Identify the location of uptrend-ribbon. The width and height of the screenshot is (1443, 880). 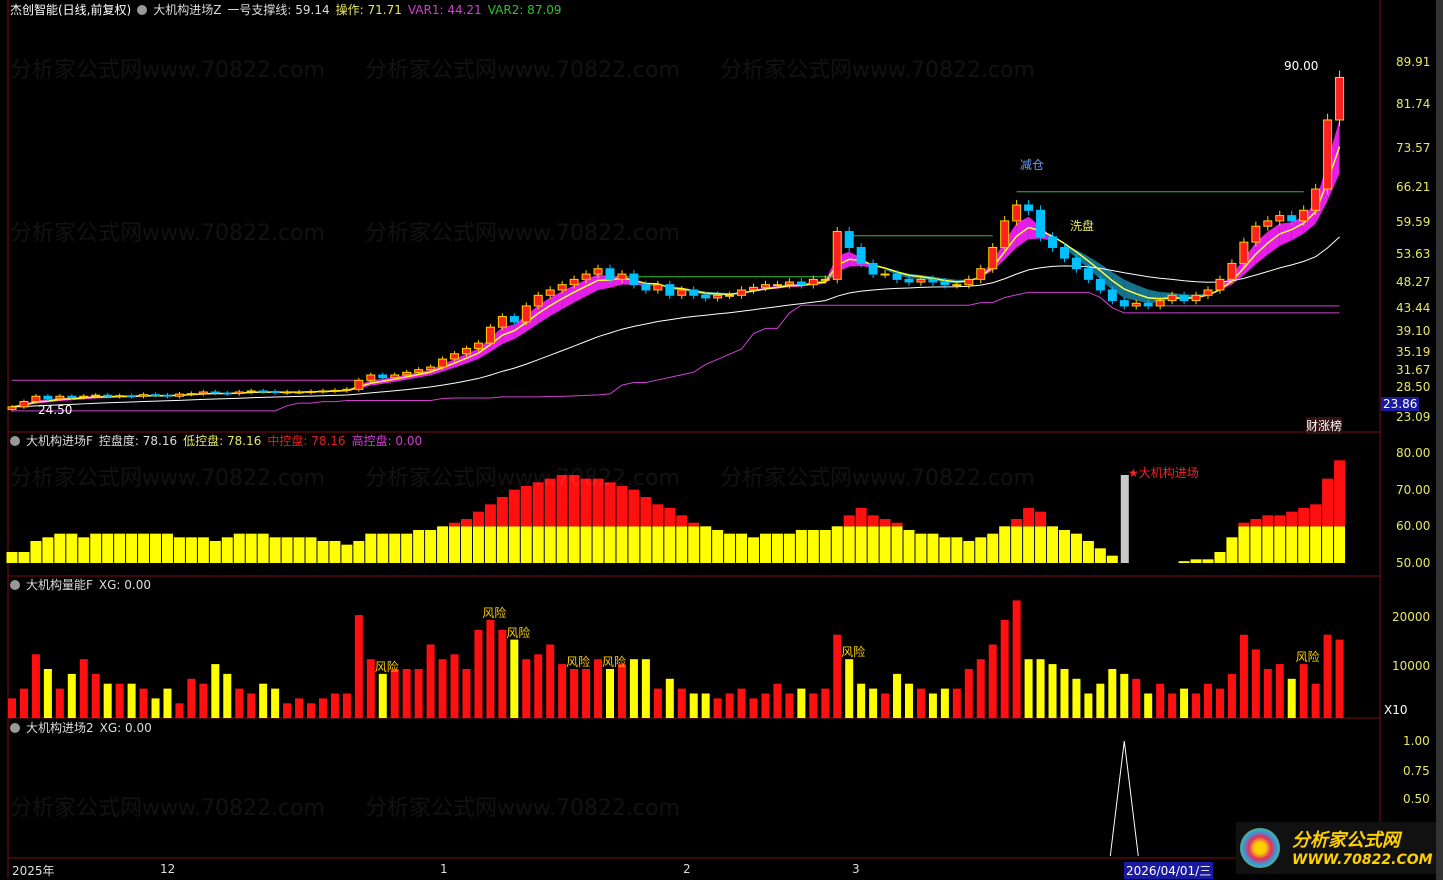
(1285, 234).